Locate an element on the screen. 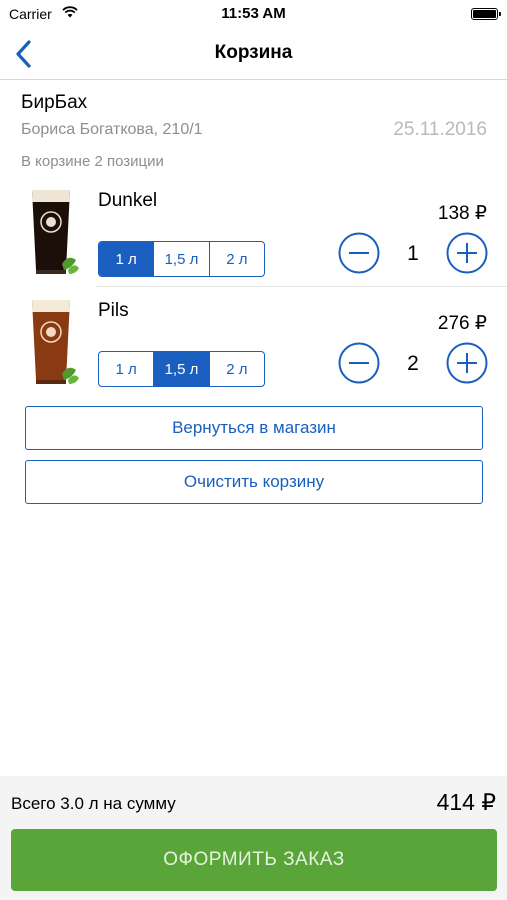  navigation-bar: Корзина is located at coordinates (253, 54).